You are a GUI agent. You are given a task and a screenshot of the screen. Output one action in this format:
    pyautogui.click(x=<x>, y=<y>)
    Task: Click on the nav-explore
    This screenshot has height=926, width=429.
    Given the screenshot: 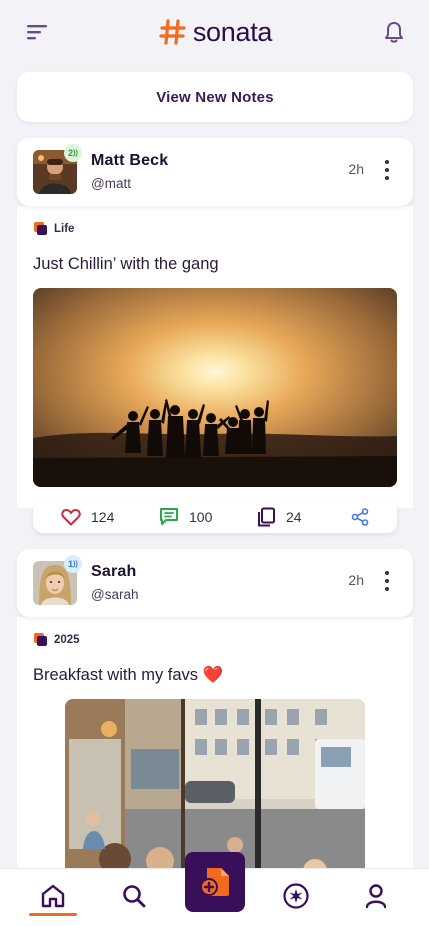 What is the action you would take?
    pyautogui.click(x=296, y=896)
    